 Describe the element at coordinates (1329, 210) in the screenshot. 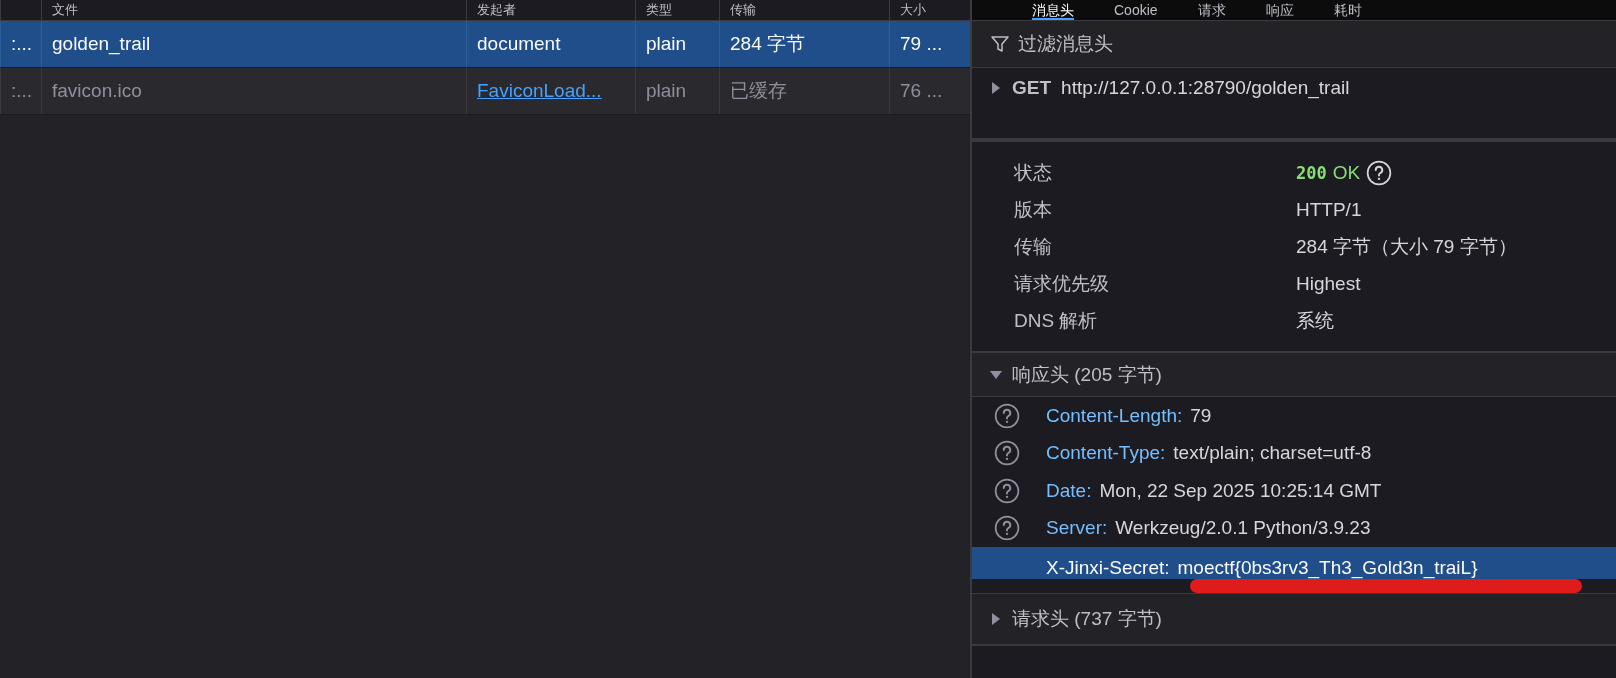

I see `summary-value: HTTP/1` at that location.